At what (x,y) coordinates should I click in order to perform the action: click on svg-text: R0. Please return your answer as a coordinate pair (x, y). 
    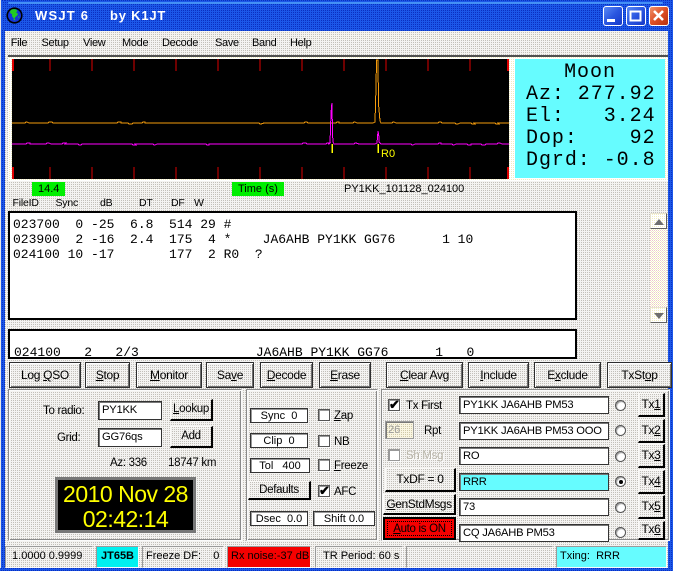
    Looking at the image, I should click on (388, 154).